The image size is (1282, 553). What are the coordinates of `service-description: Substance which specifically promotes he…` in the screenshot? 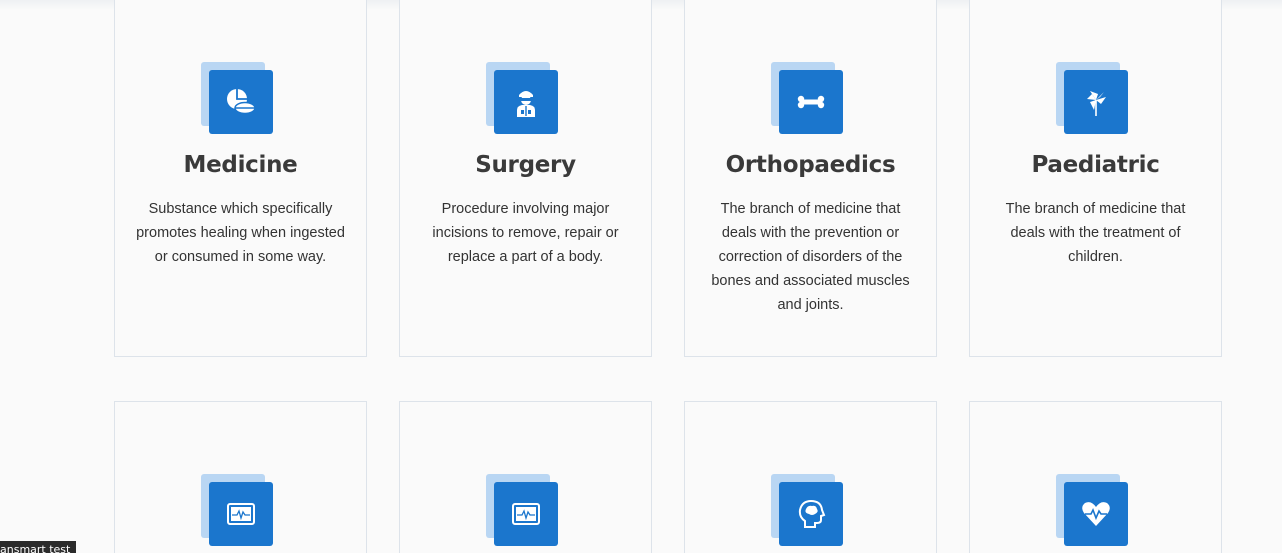 It's located at (240, 233).